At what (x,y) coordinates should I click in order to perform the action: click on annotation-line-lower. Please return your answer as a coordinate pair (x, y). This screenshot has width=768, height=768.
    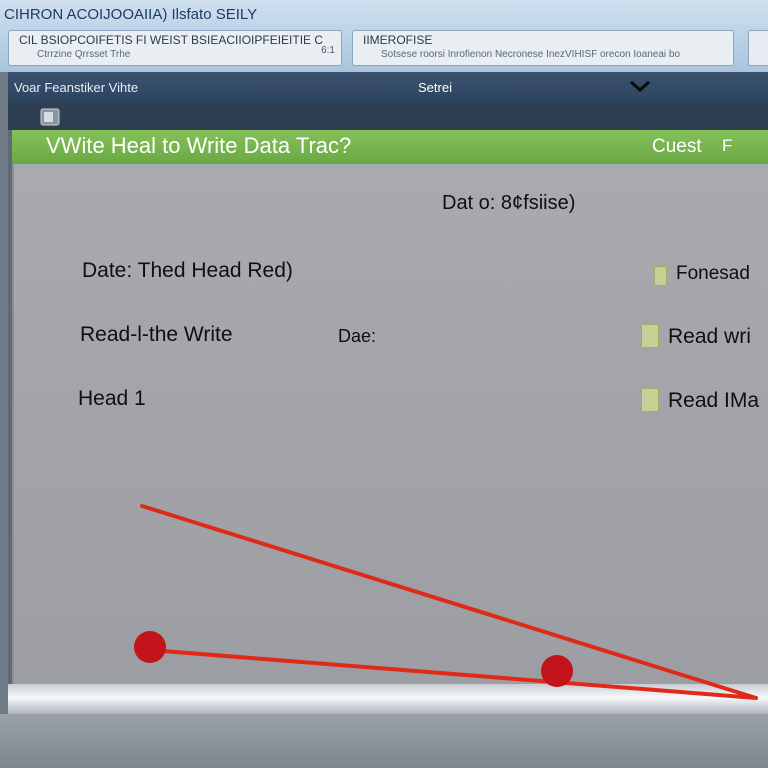
    Looking at the image, I should click on (453, 674).